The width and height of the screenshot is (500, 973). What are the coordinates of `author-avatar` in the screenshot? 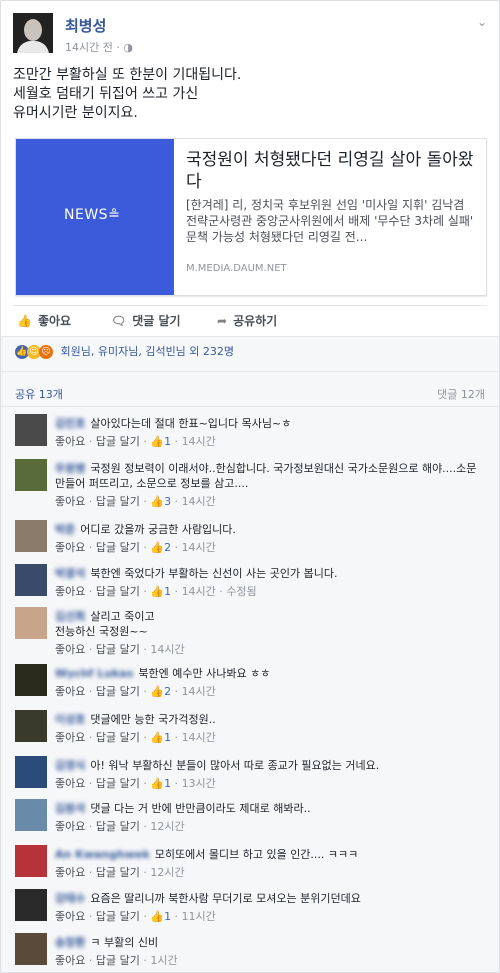 It's located at (33, 33).